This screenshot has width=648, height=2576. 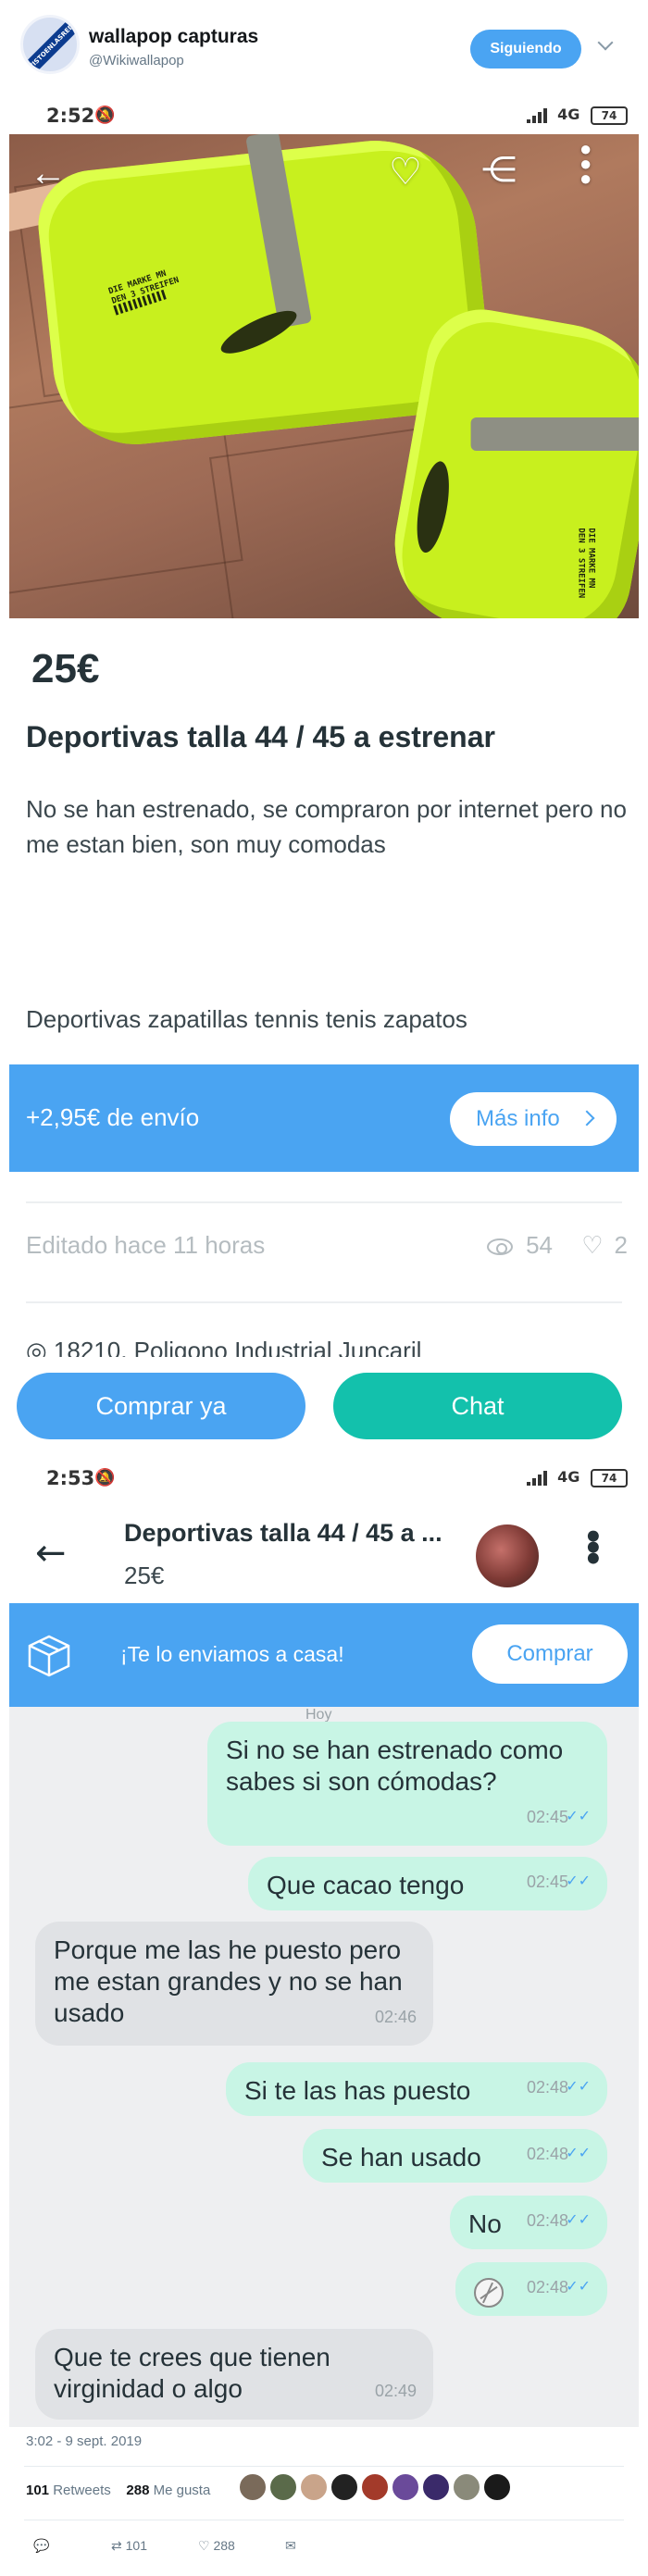 I want to click on more-options-icon: ● ● ●, so click(x=585, y=164).